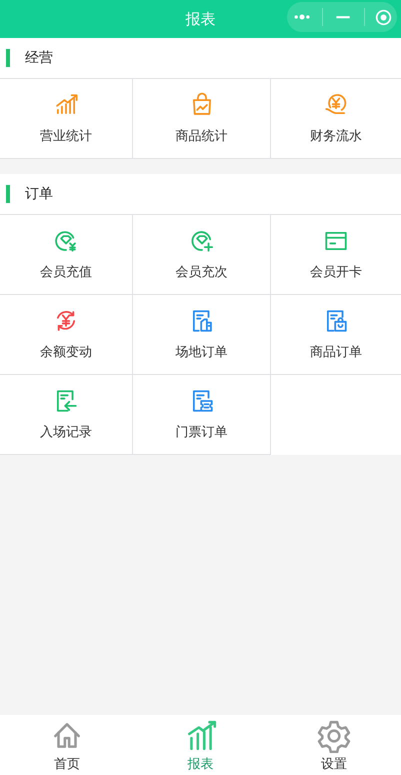 The width and height of the screenshot is (401, 775). Describe the element at coordinates (334, 736) in the screenshot. I see `gear-icon` at that location.